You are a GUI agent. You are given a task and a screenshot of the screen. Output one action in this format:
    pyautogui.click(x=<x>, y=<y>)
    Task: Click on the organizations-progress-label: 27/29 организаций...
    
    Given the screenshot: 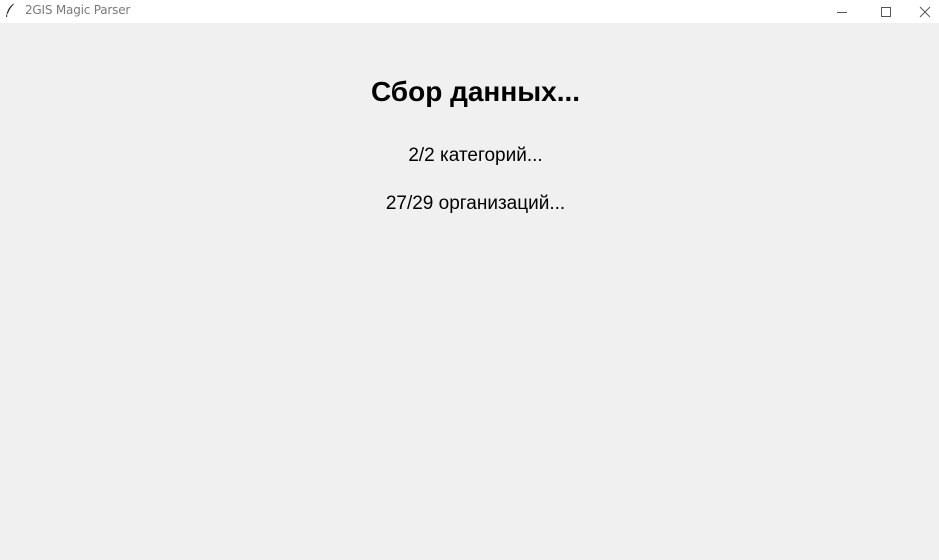 What is the action you would take?
    pyautogui.click(x=475, y=203)
    